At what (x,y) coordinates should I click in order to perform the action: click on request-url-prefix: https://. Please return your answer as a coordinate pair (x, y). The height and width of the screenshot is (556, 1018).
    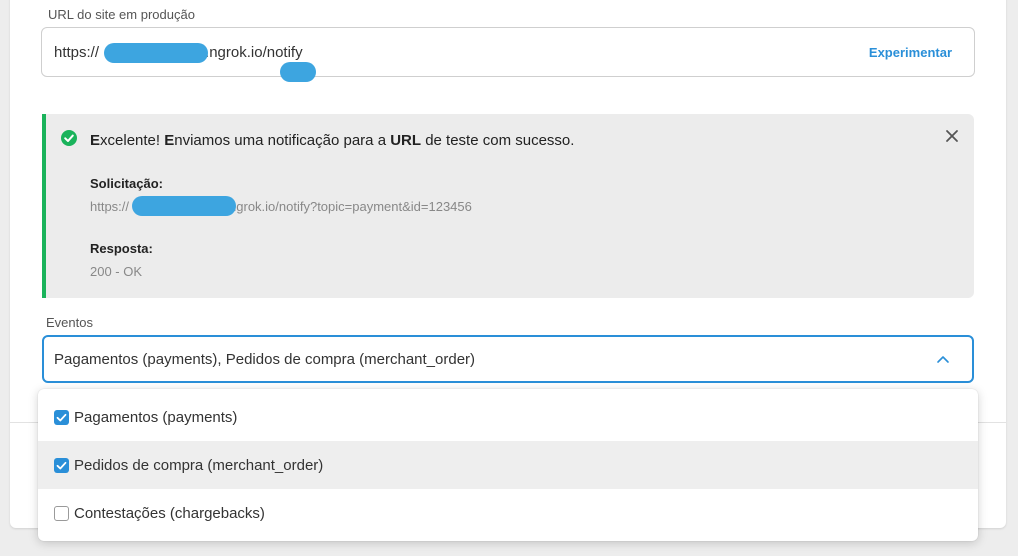
    Looking at the image, I should click on (110, 206).